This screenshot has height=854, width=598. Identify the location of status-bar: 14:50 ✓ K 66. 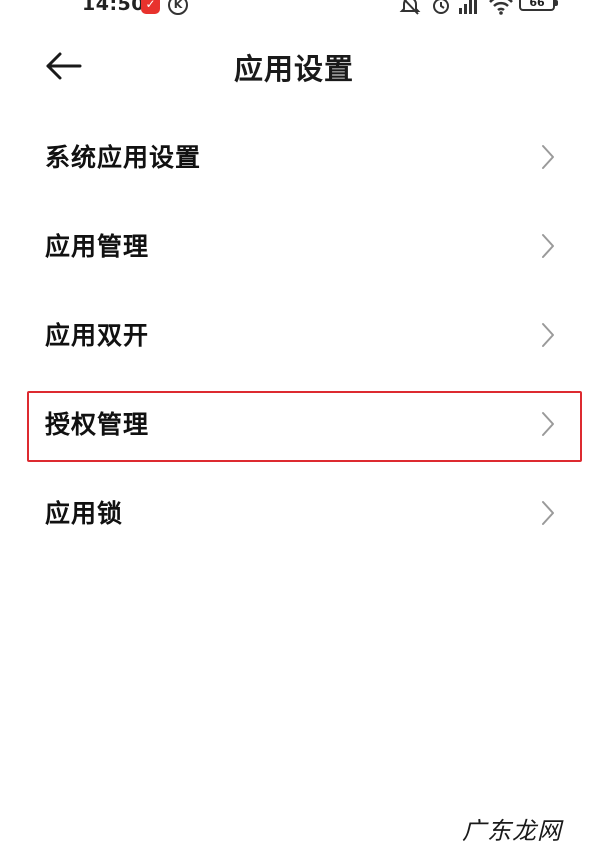
(299, 10).